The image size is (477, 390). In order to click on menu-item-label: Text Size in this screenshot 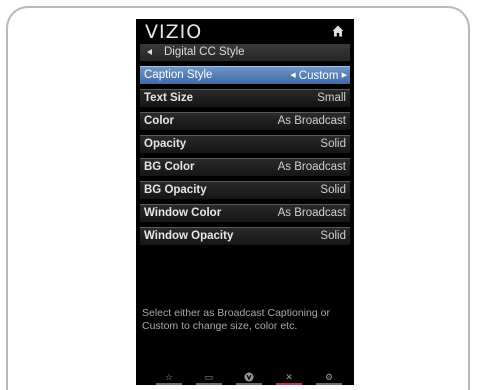, I will do `click(168, 98)`.